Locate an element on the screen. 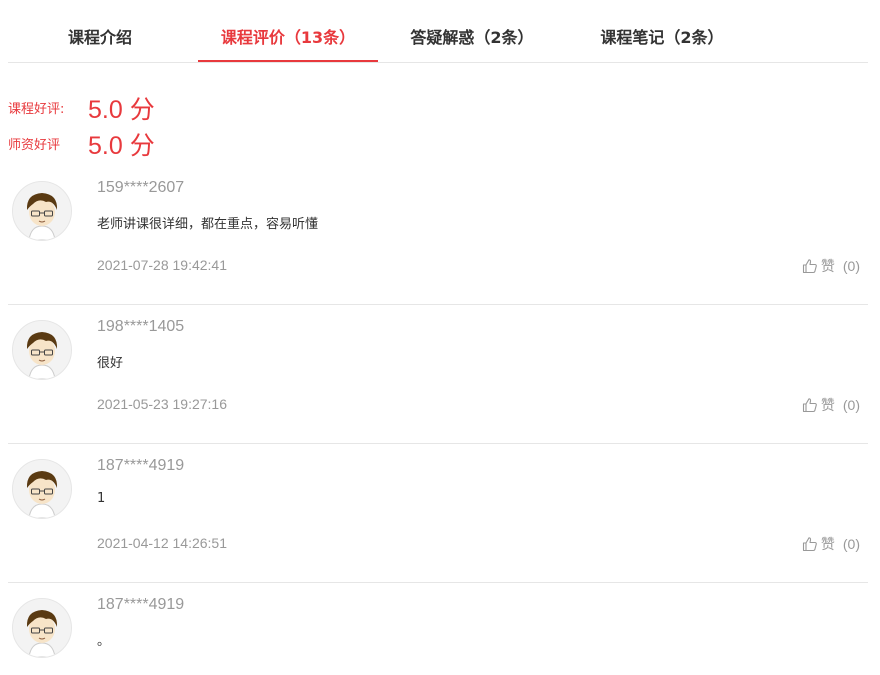 Image resolution: width=880 pixels, height=675 pixels. tab-course-intro: 课程介绍 is located at coordinates (100, 38).